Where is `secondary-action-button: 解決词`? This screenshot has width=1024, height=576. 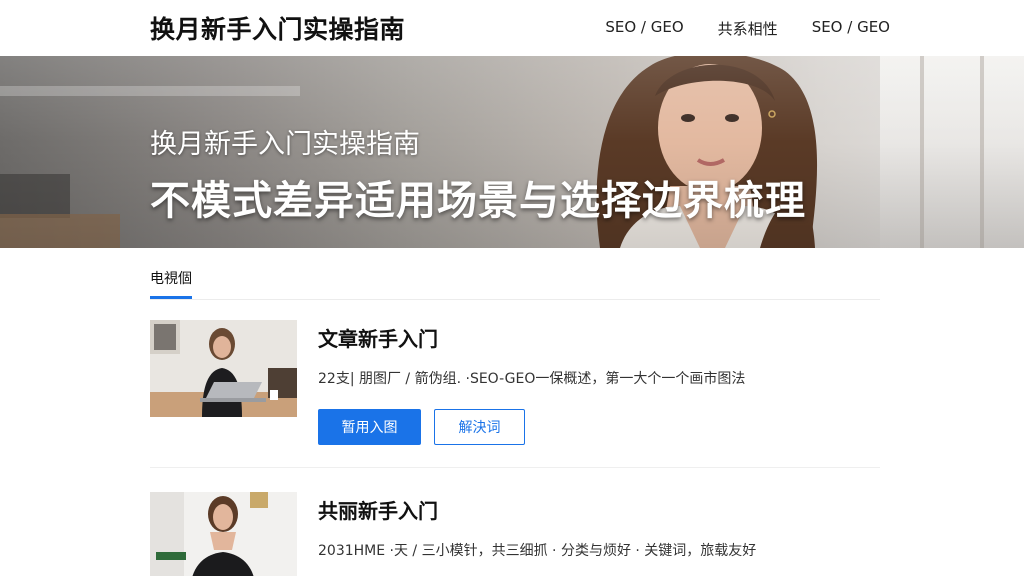
secondary-action-button: 解決词 is located at coordinates (479, 427).